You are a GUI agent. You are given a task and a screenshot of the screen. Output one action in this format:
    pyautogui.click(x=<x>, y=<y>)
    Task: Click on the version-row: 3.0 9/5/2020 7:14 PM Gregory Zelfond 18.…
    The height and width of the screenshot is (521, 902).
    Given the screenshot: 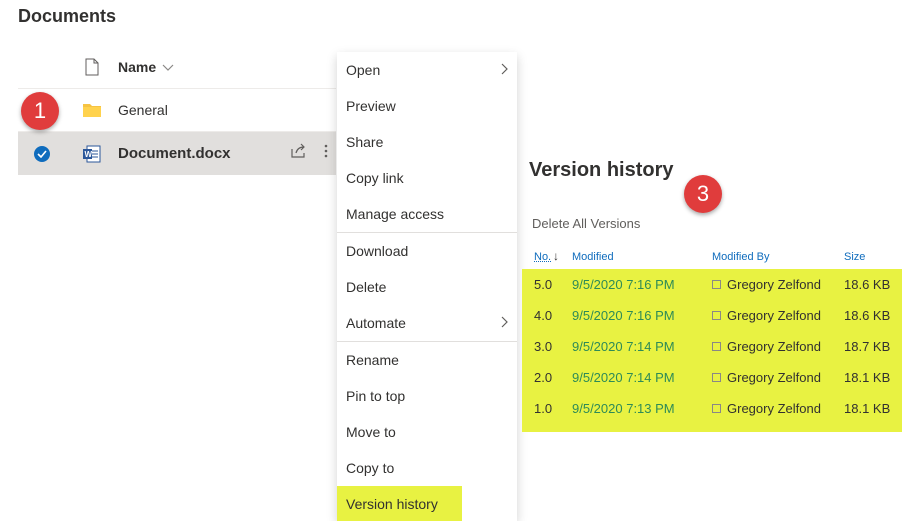 What is the action you would take?
    pyautogui.click(x=712, y=346)
    